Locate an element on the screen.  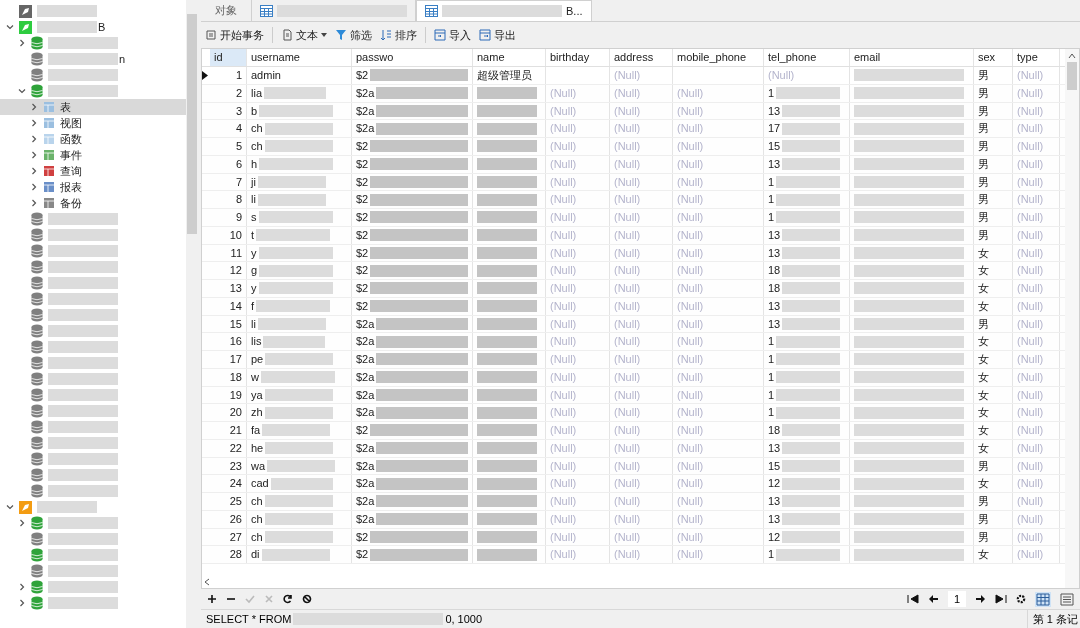
table-row: 13 y $2 (Null) (Null) (Null) 18 女 (Null) is located at coordinates (633, 289).